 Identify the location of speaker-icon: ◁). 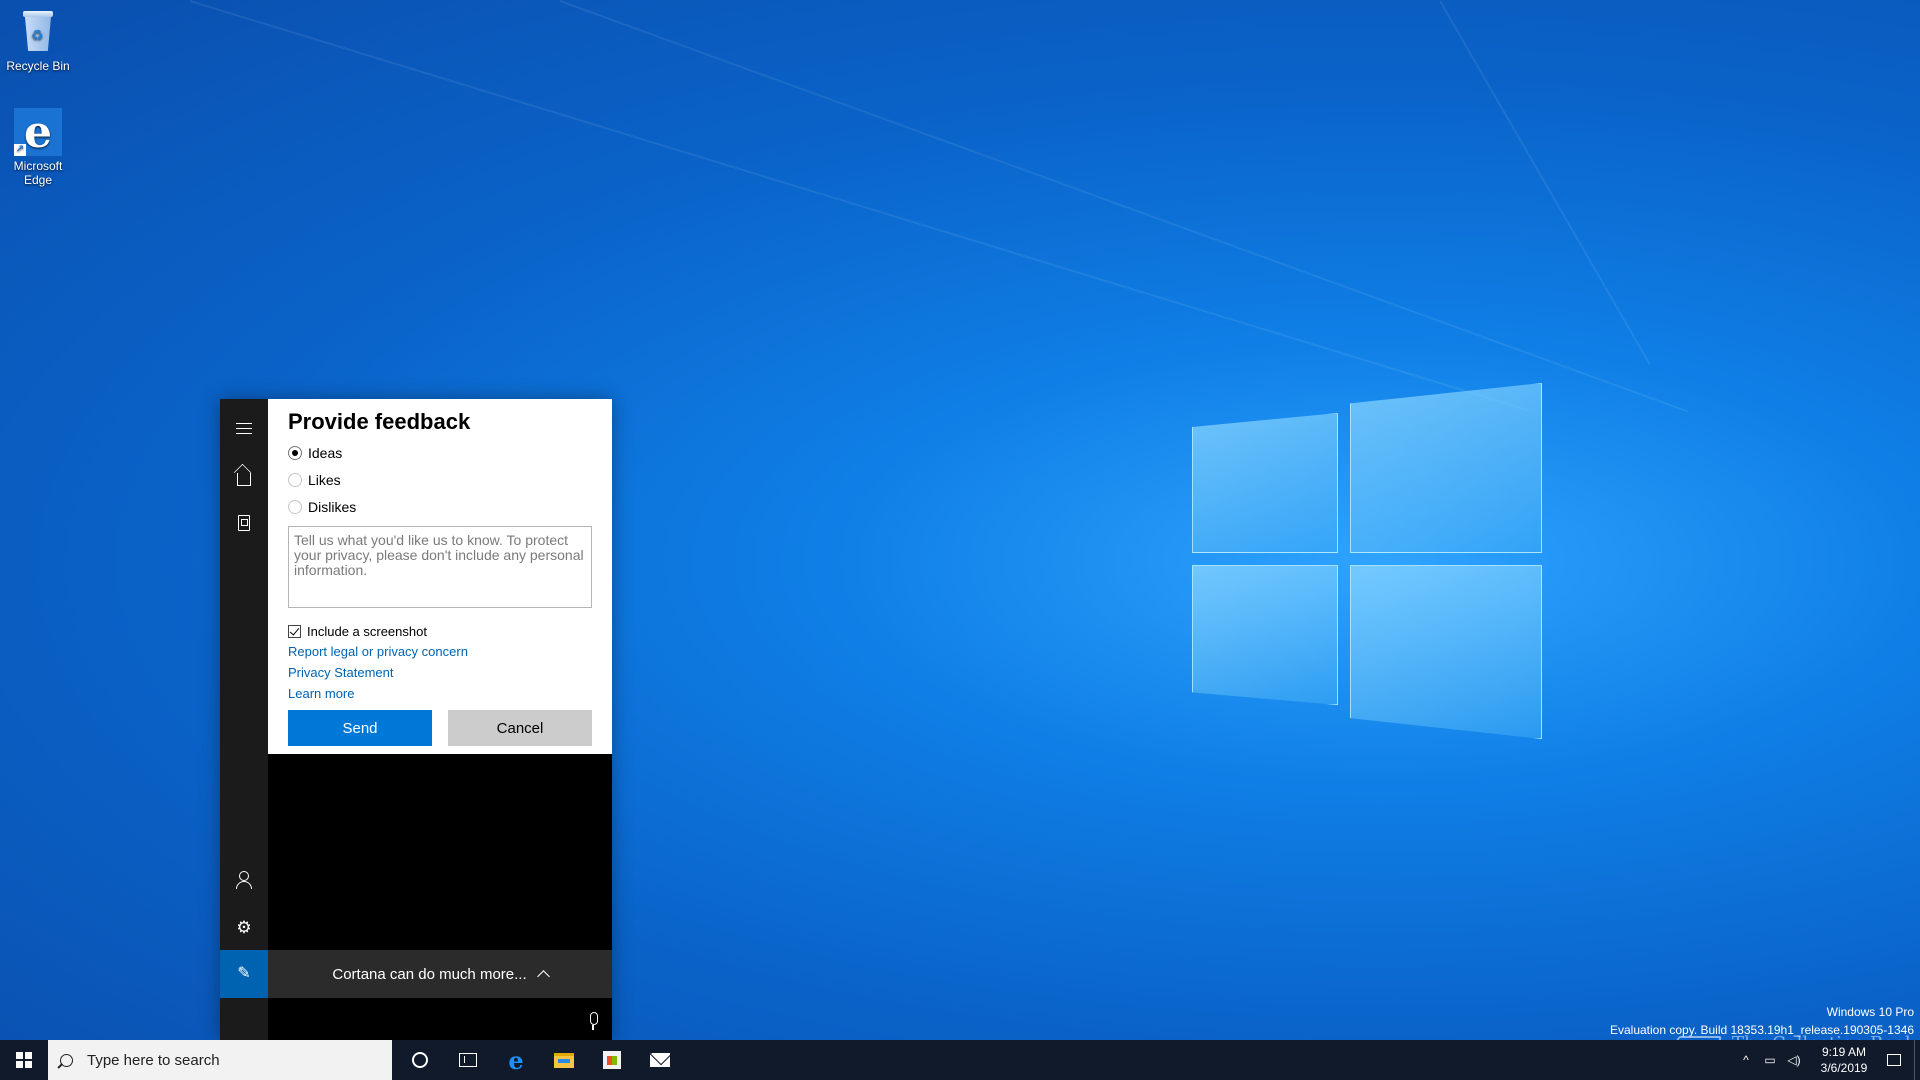
(1794, 1060).